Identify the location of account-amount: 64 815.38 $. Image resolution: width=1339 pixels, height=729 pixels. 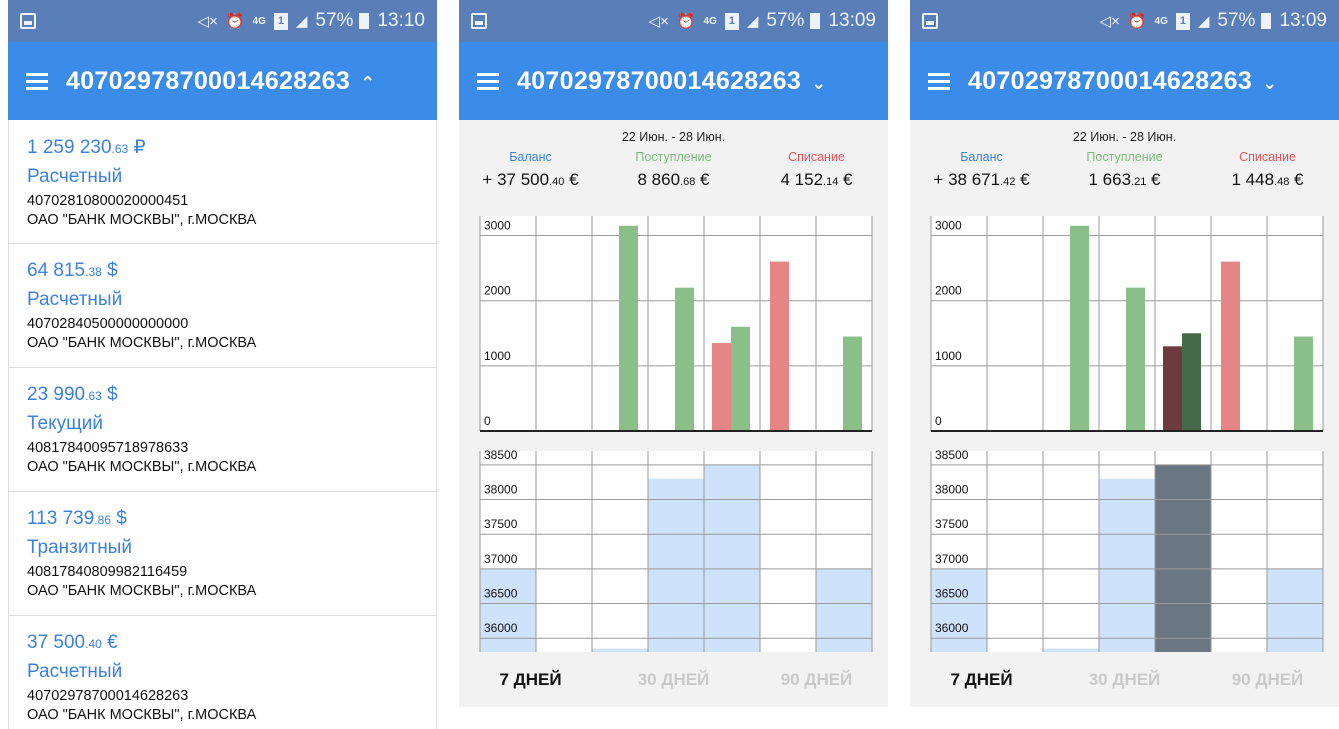
(72, 270).